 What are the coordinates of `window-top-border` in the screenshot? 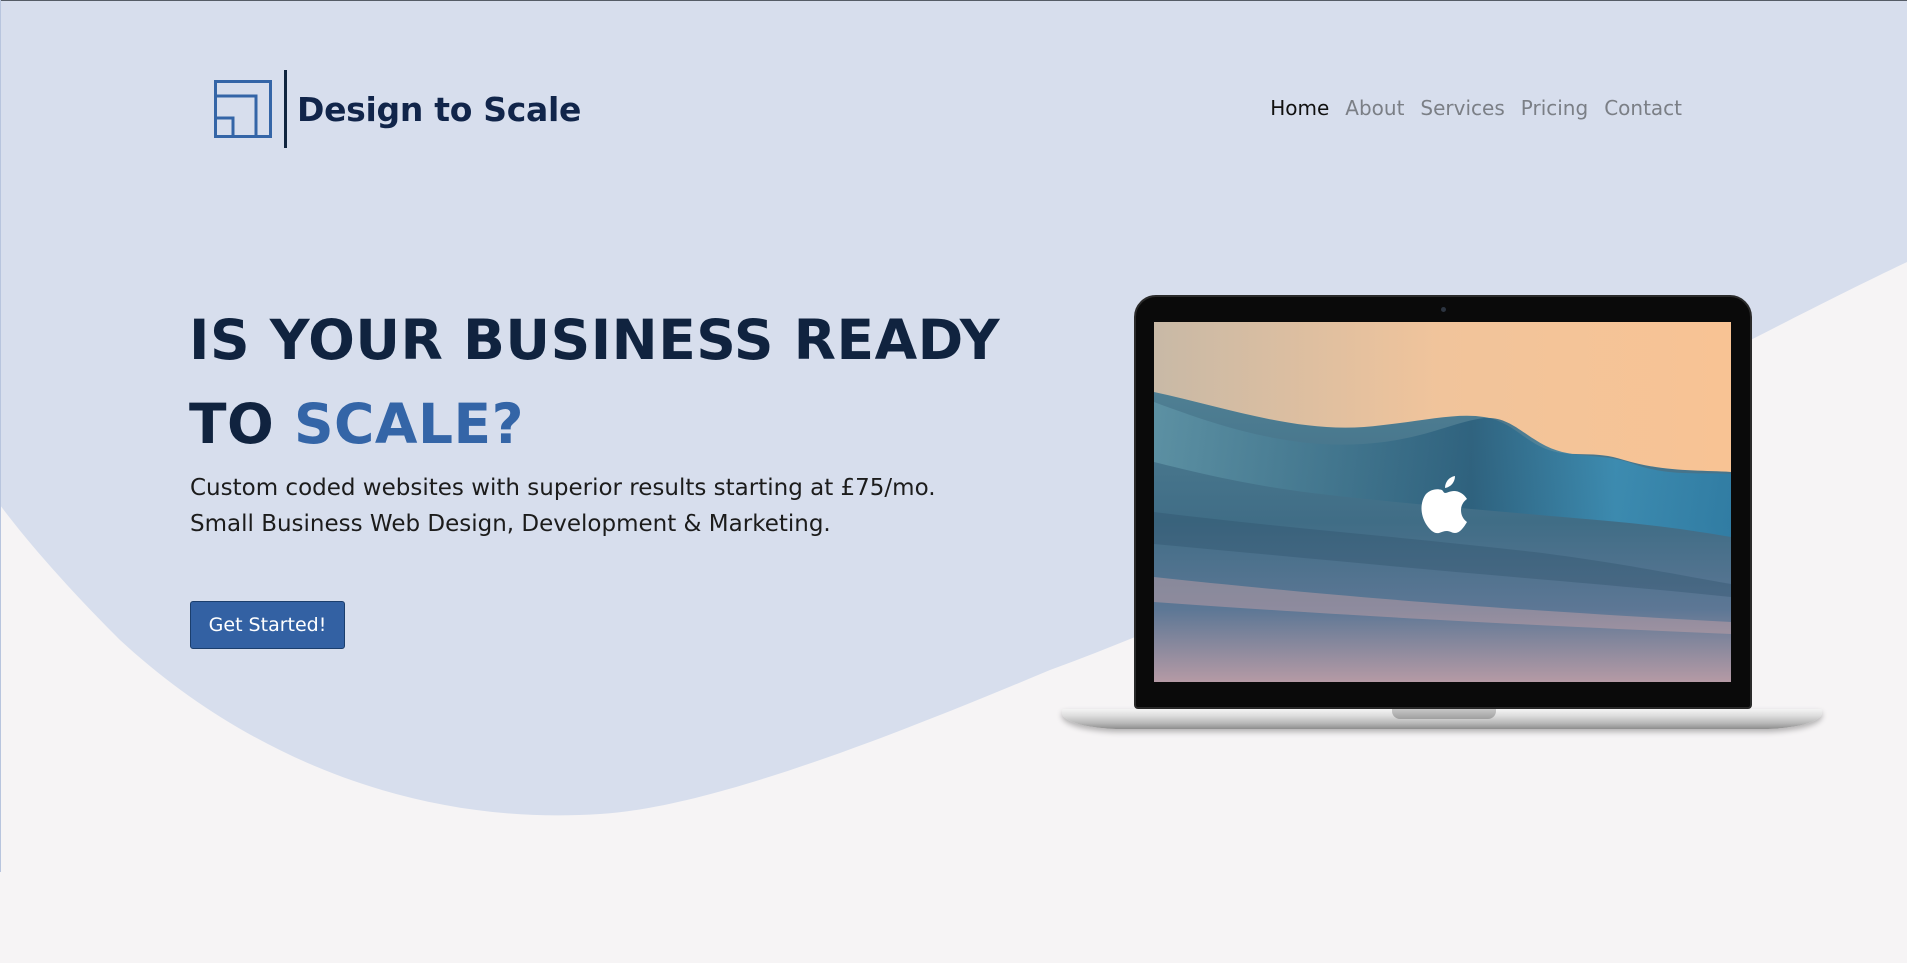 It's located at (953, 0).